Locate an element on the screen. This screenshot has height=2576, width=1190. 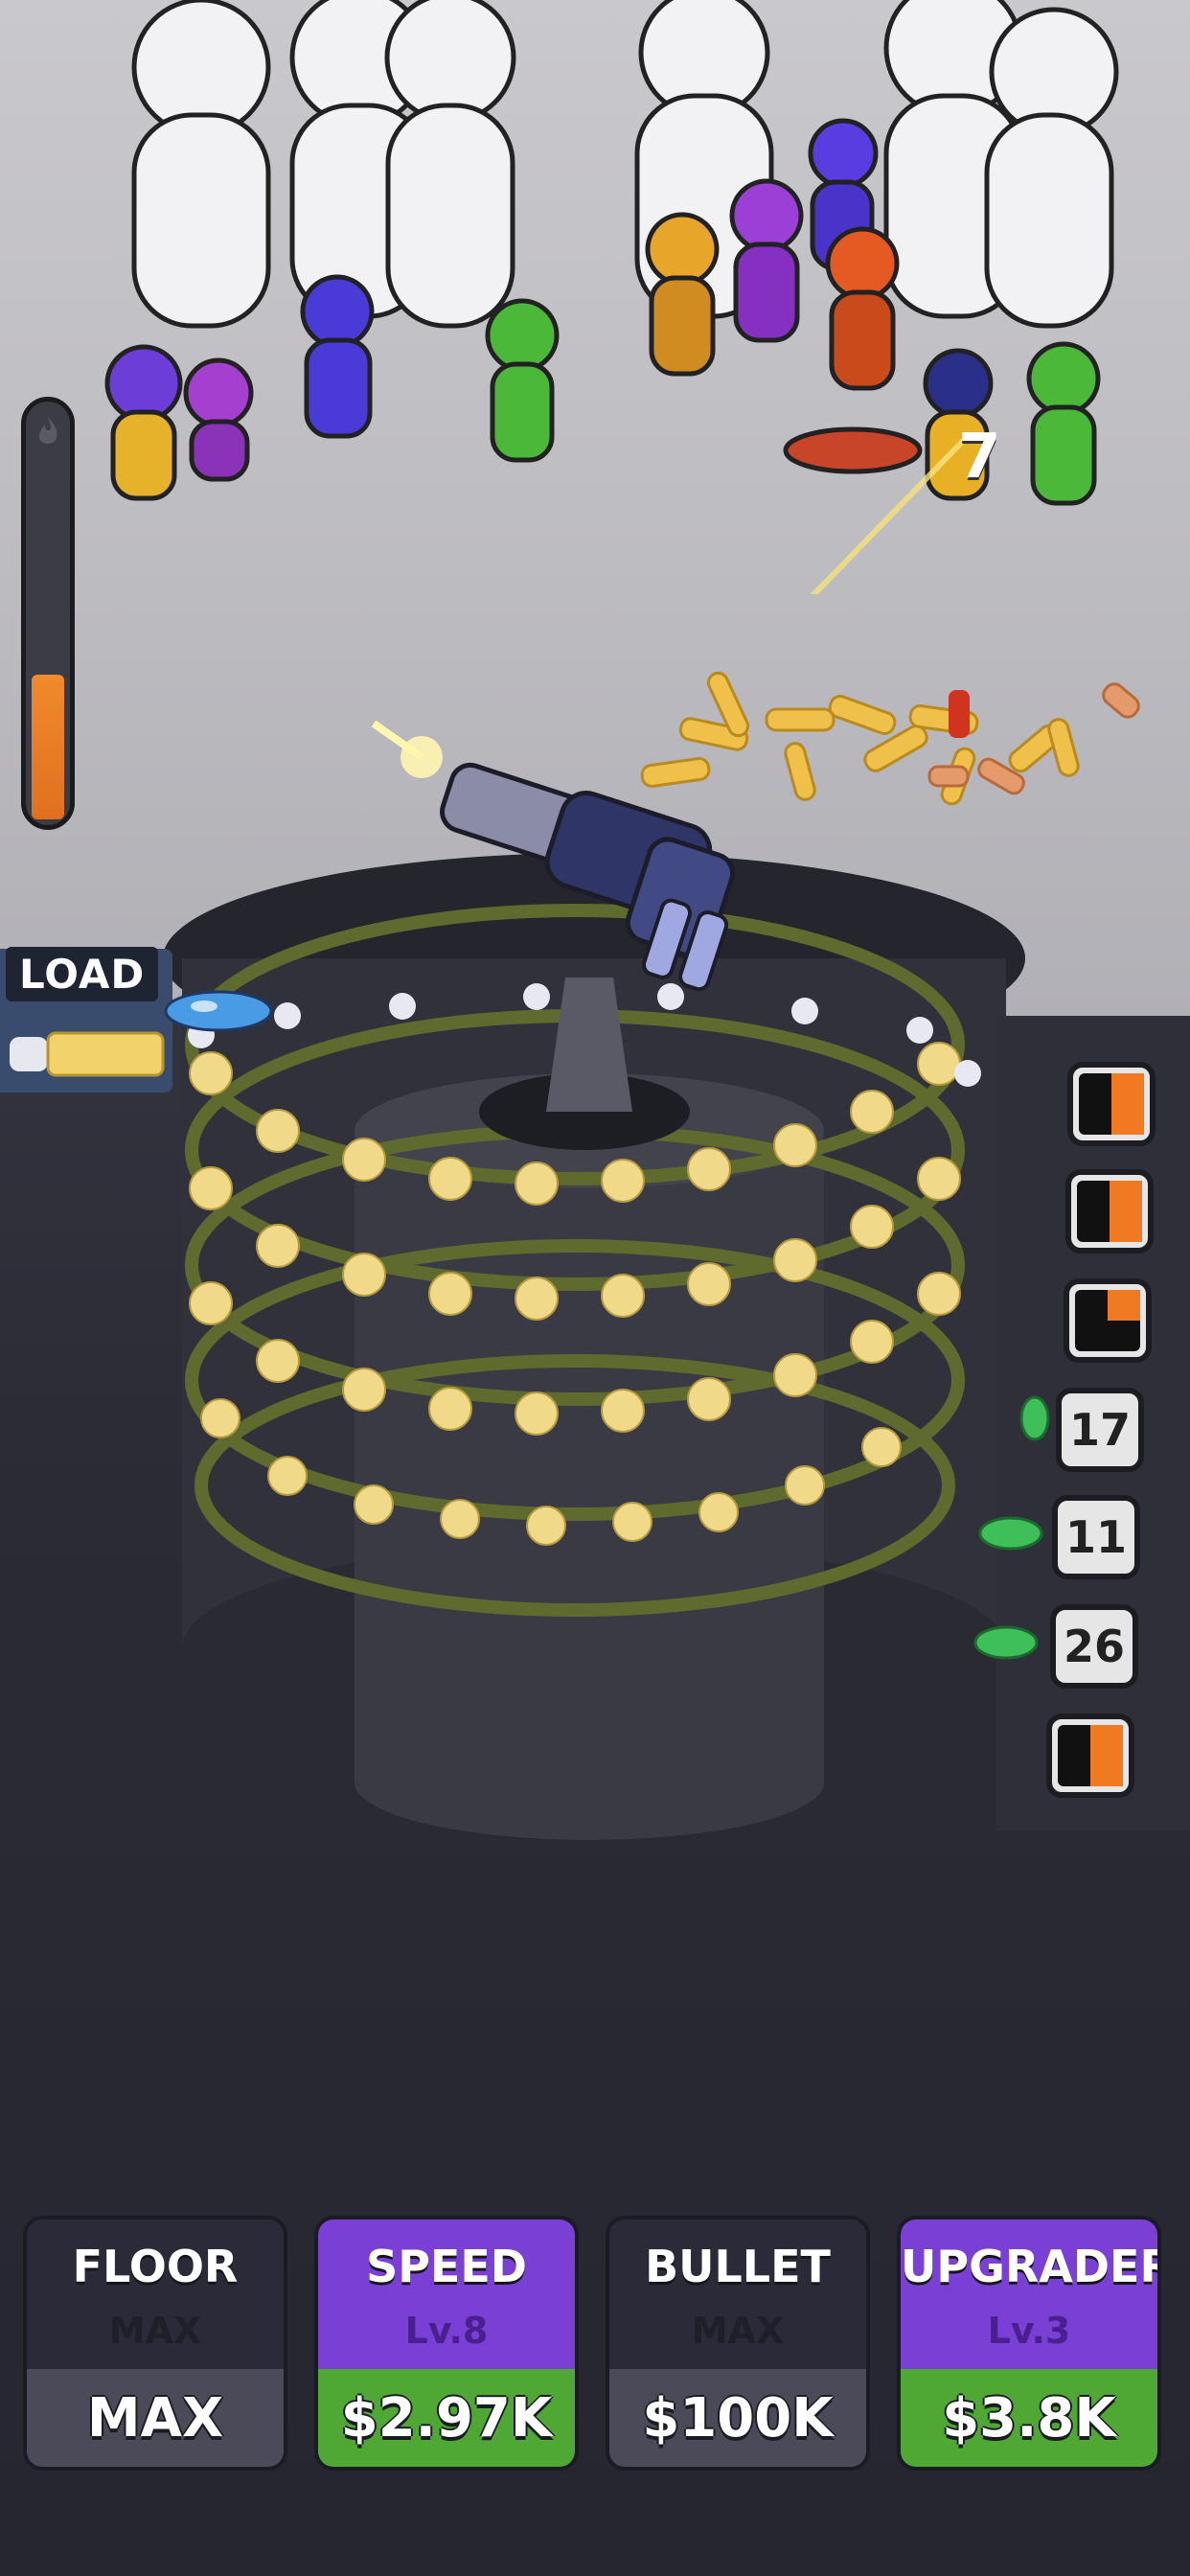
upgrade-price: $3.8K is located at coordinates (1029, 2418).